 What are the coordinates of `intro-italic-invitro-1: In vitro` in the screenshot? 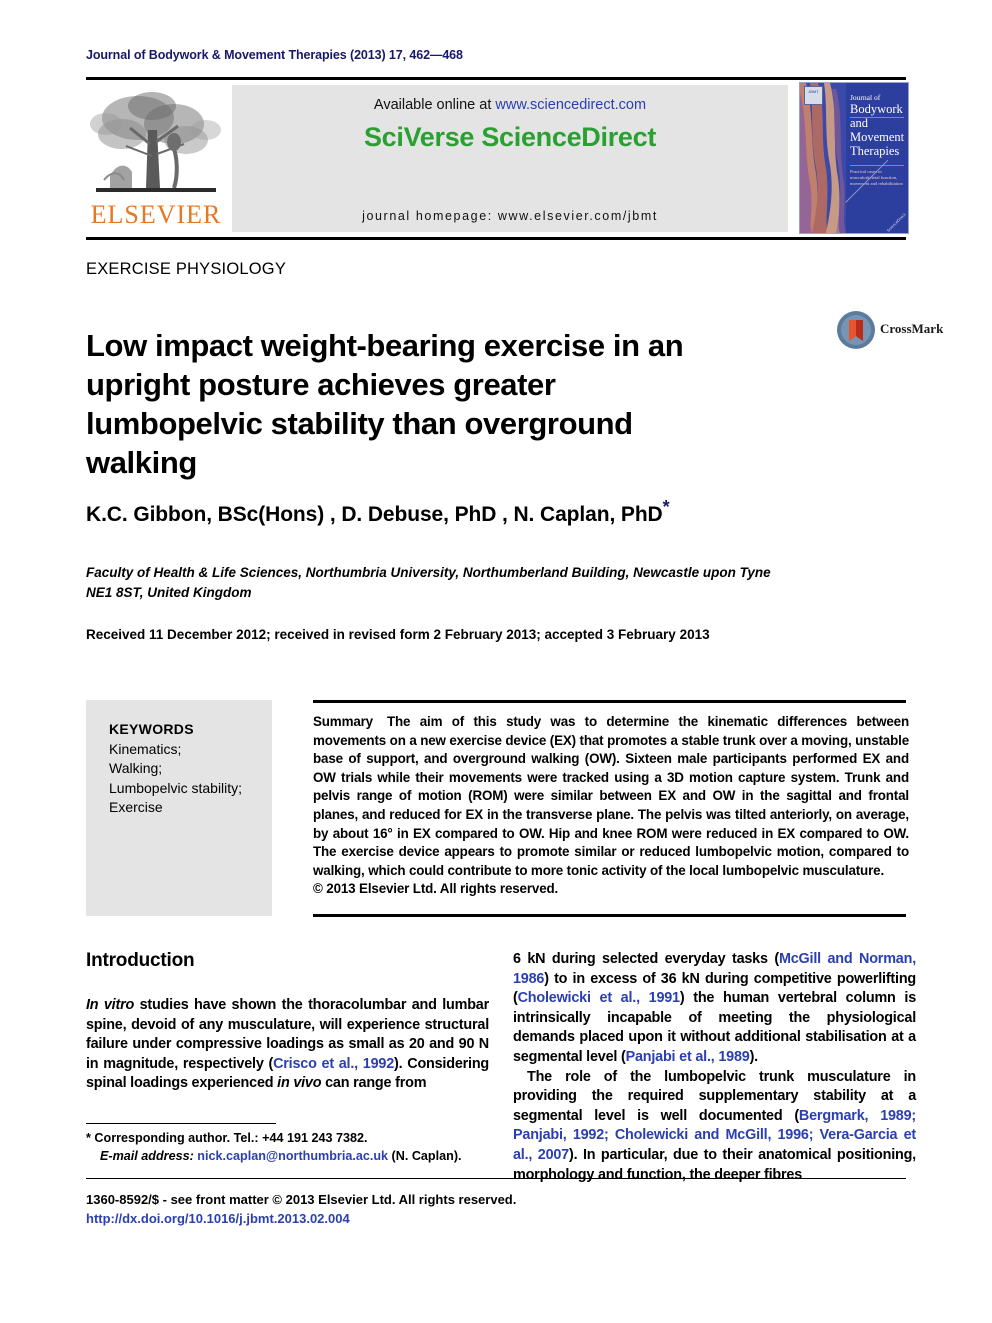 It's located at (110, 1005).